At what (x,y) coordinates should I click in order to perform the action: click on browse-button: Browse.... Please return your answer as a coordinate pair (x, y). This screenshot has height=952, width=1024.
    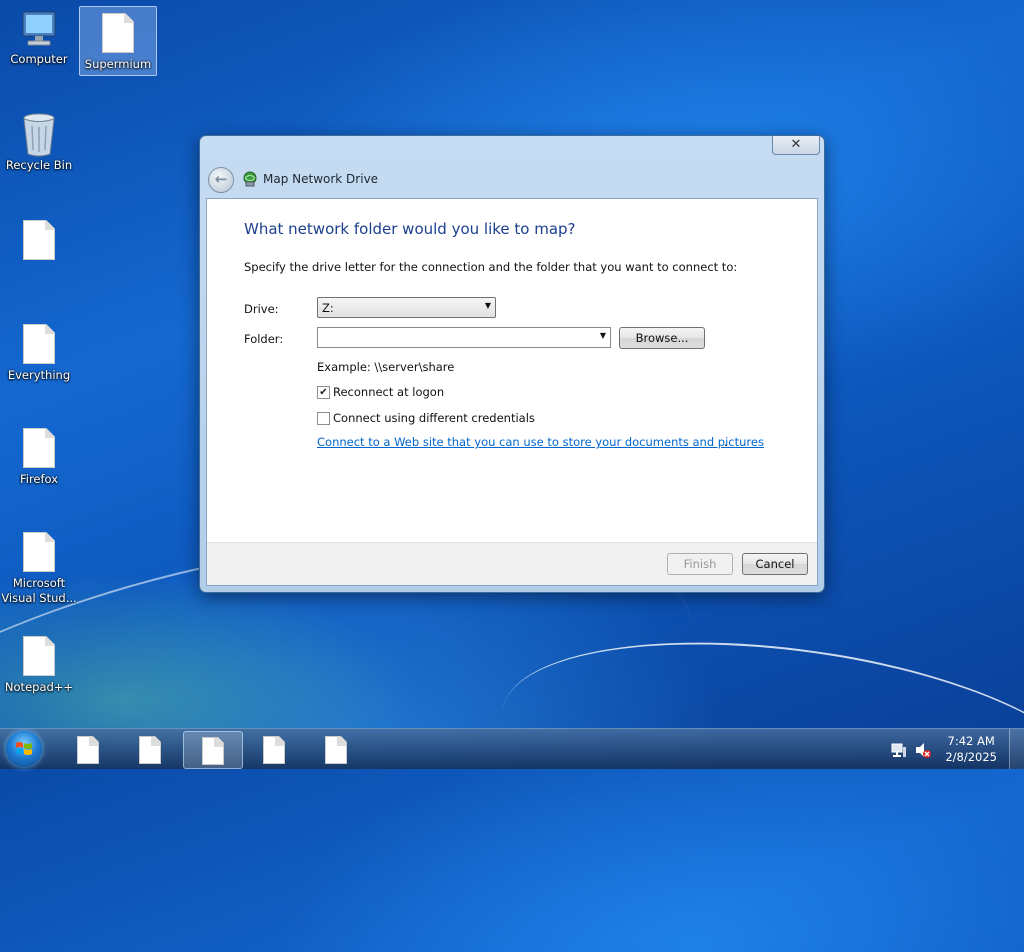
    Looking at the image, I should click on (662, 338).